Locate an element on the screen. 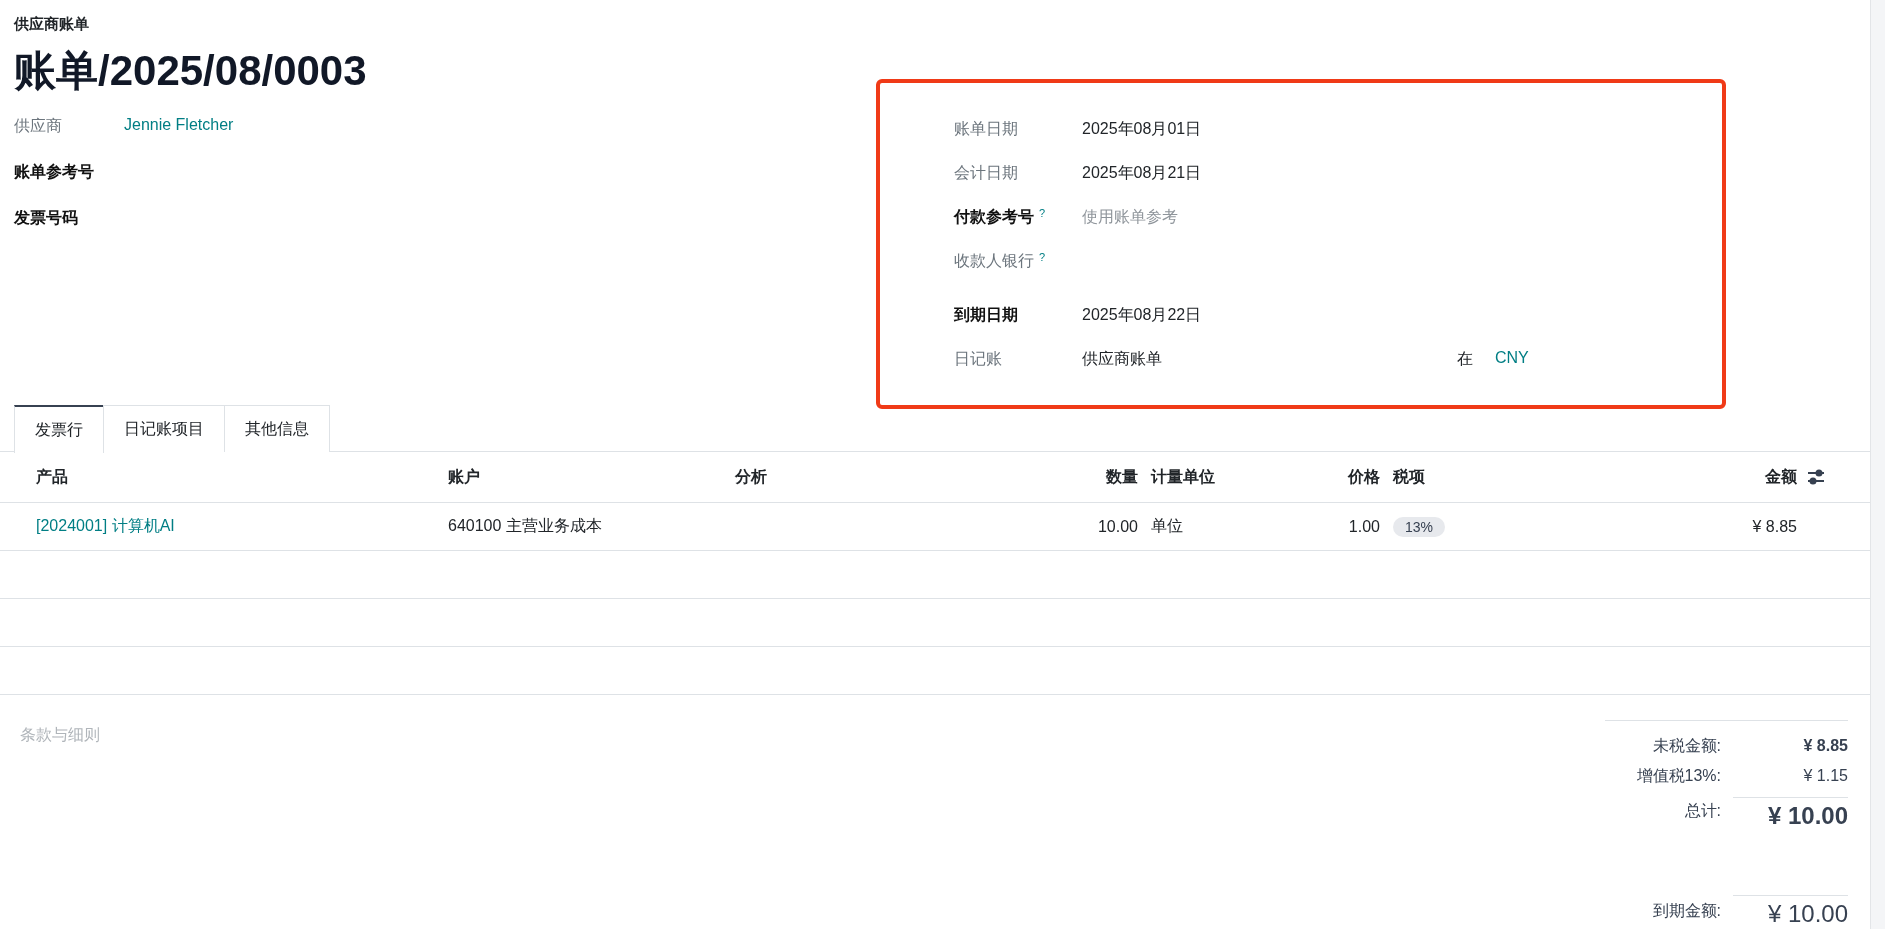  field-label: 账单日期 is located at coordinates (986, 129).